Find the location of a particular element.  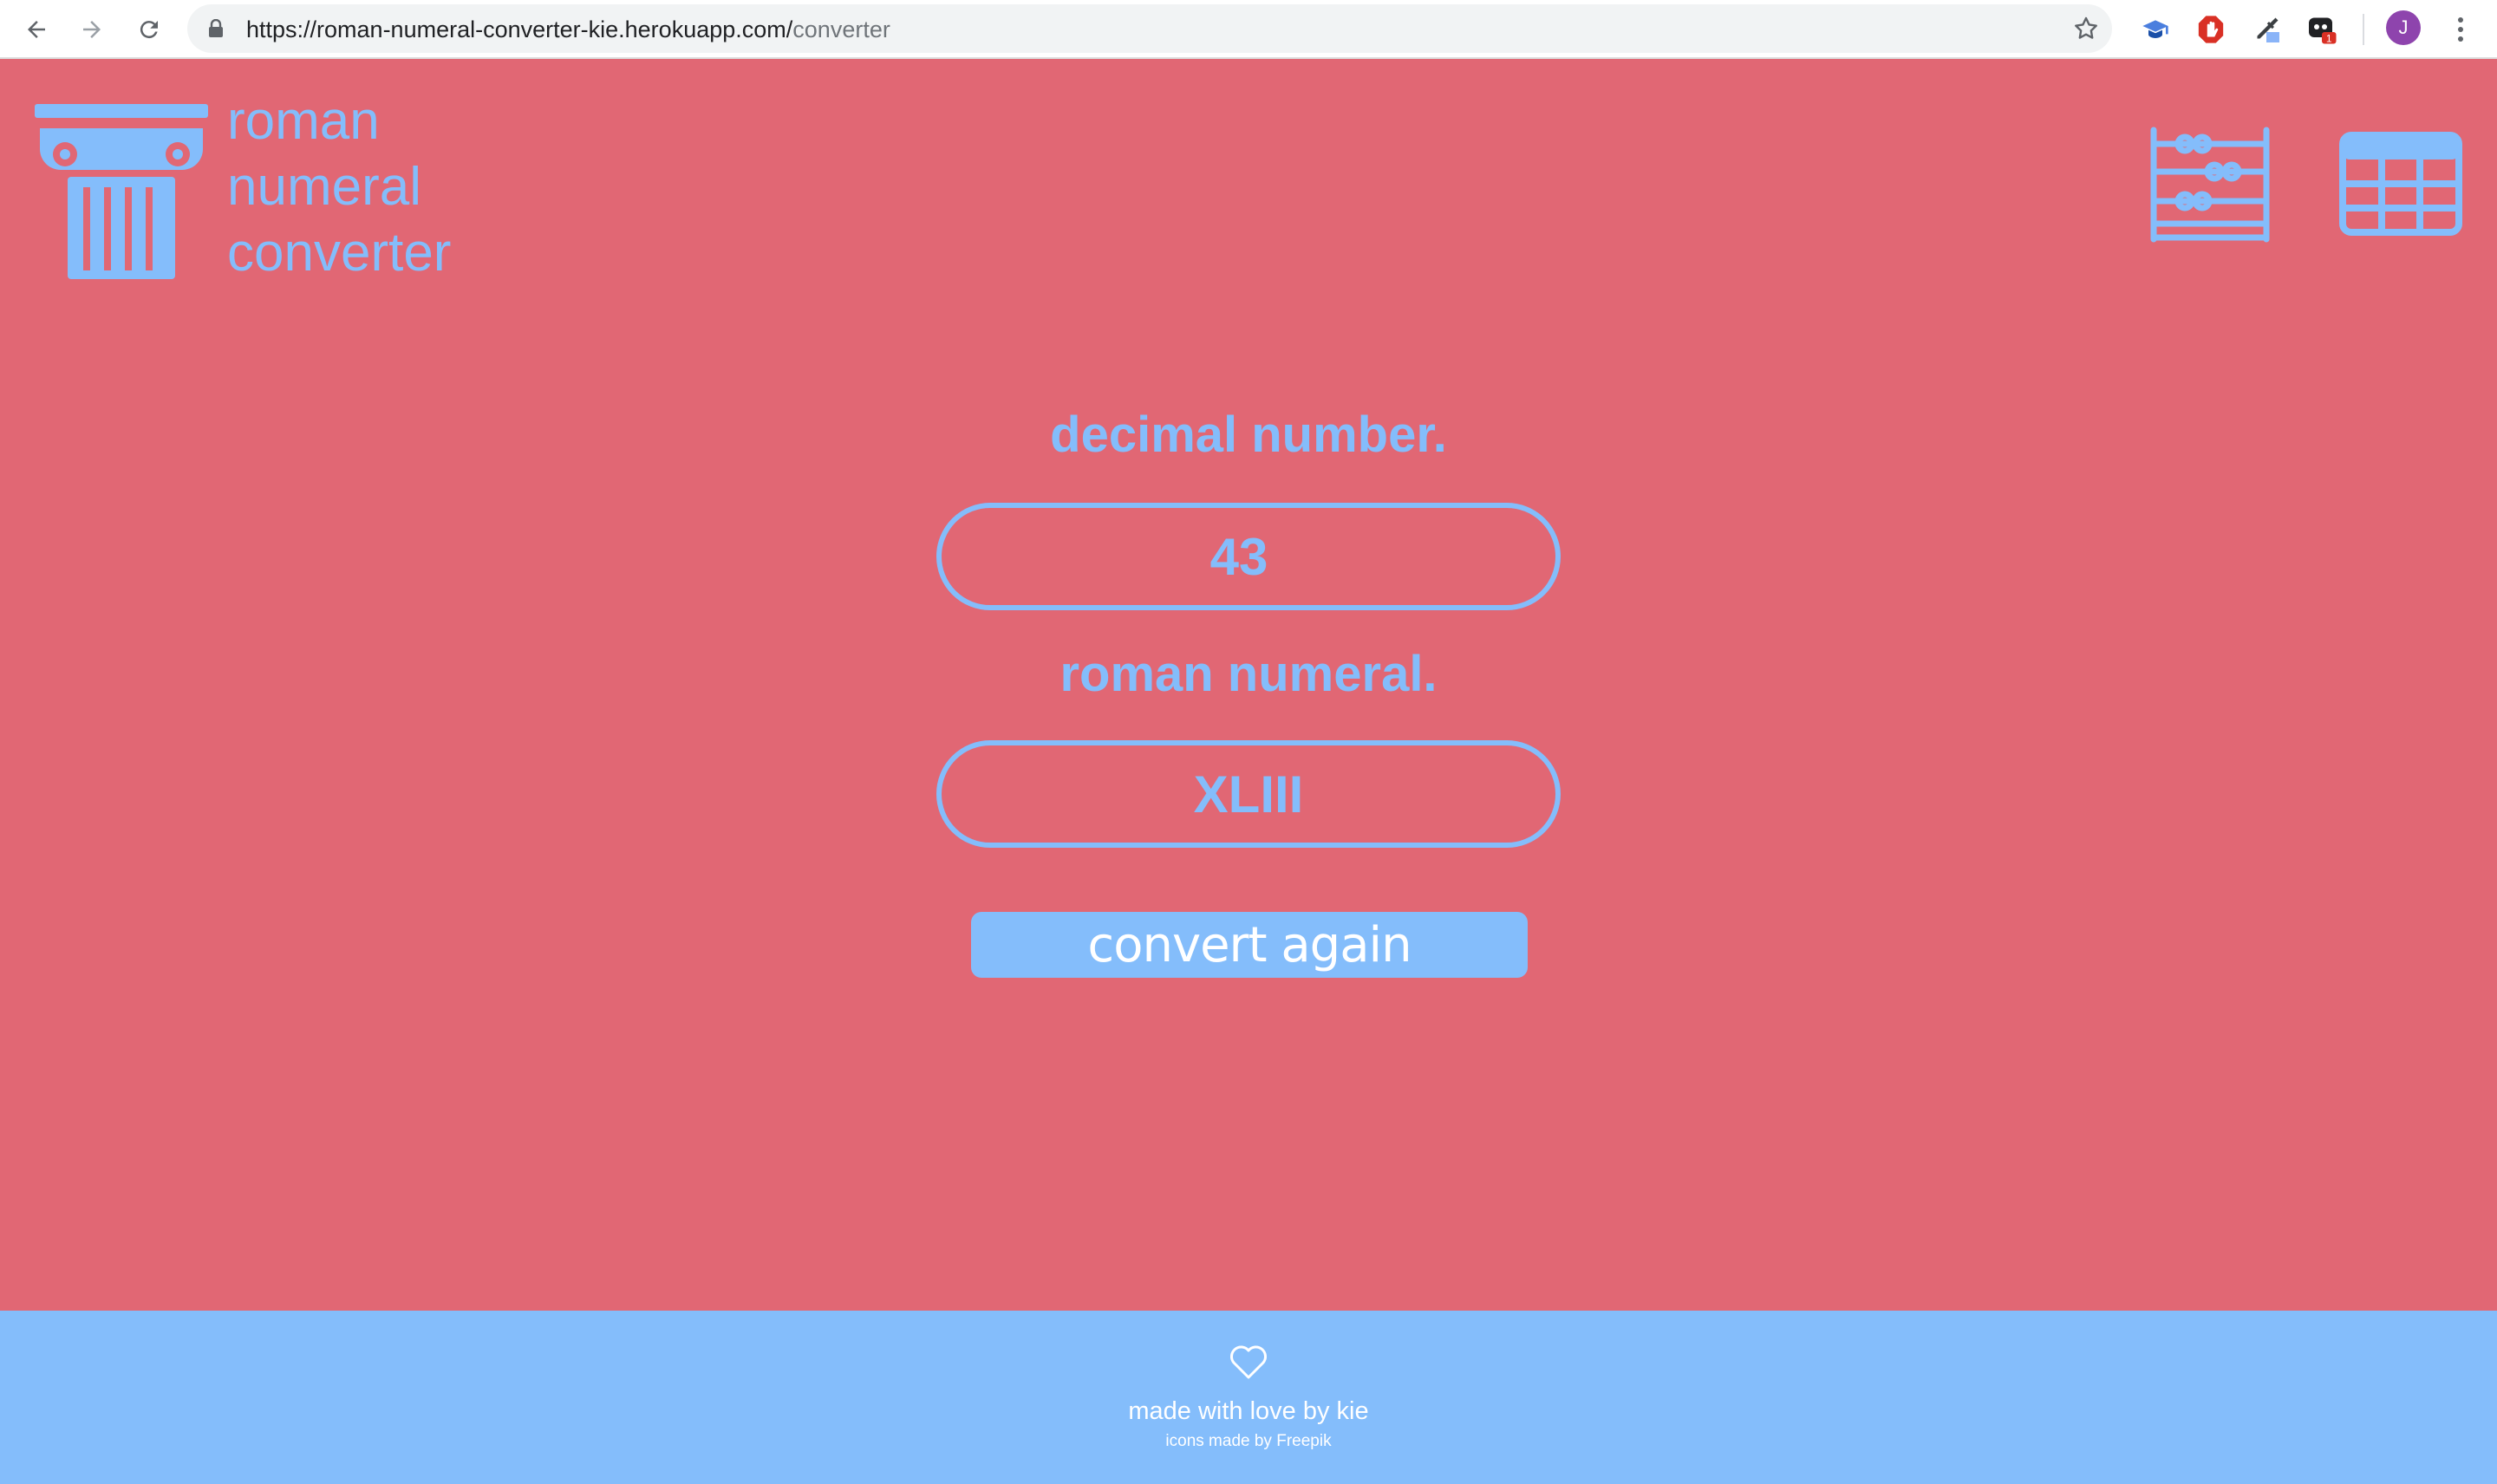

reload-icon is located at coordinates (149, 30).